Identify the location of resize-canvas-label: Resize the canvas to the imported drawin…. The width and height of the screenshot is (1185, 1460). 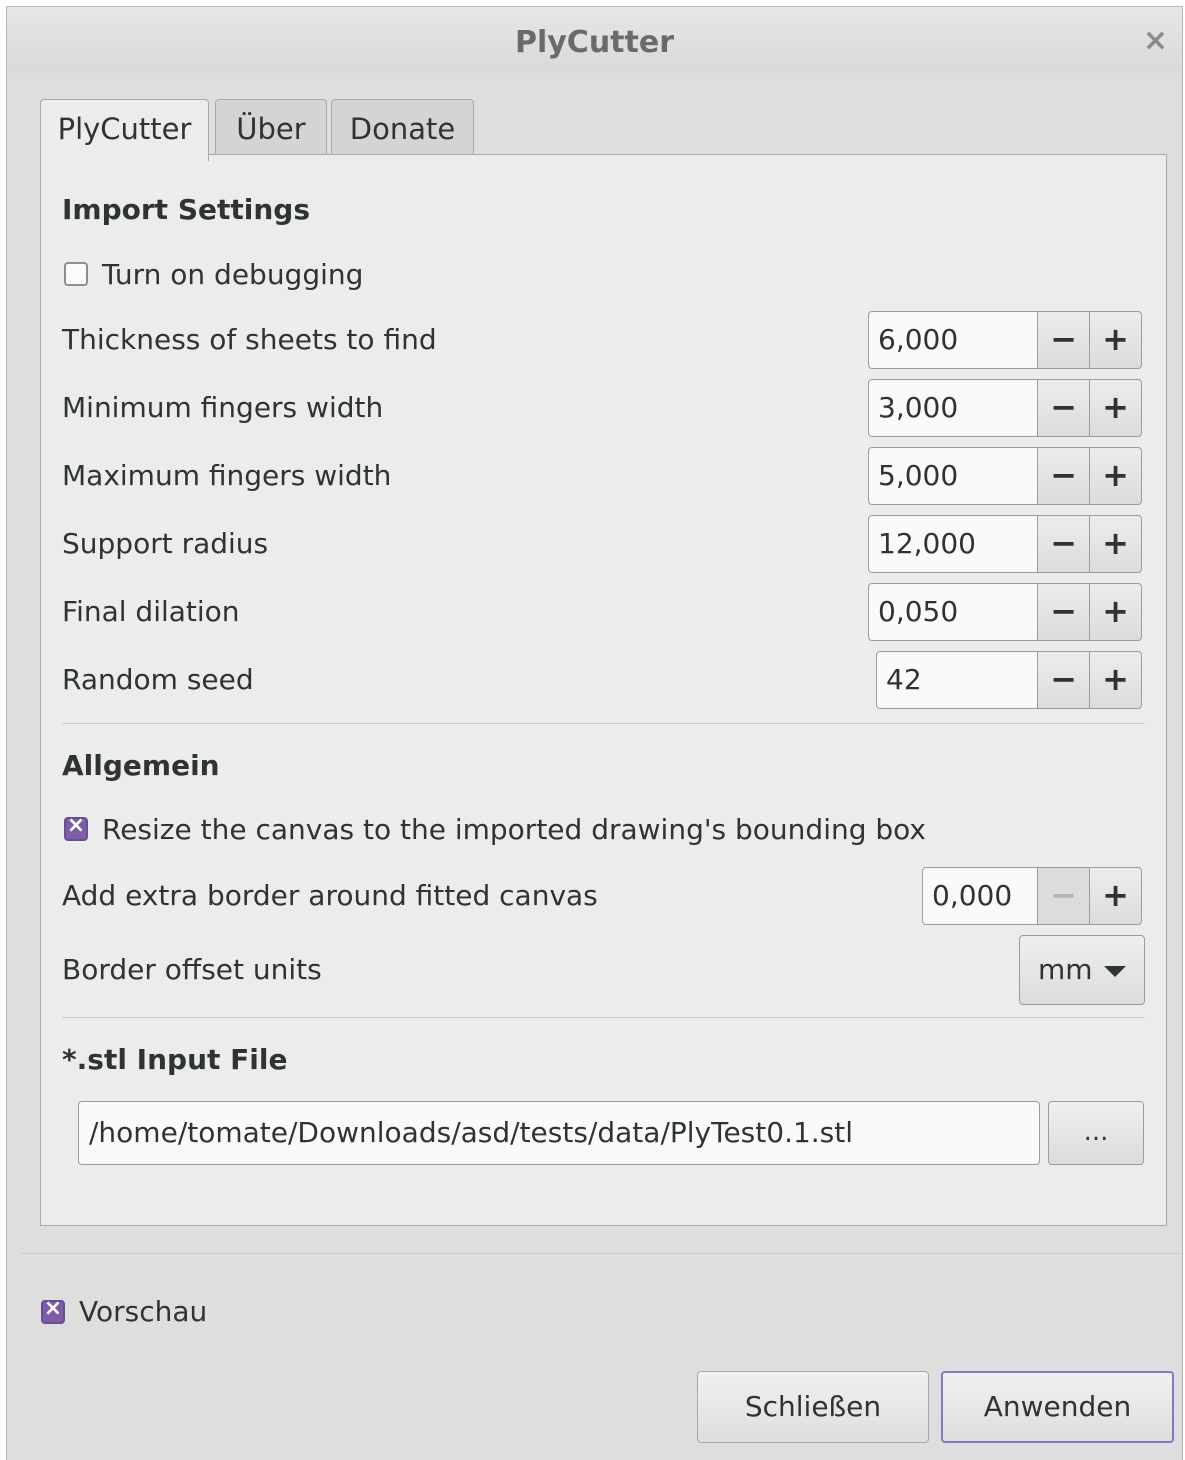
(514, 829).